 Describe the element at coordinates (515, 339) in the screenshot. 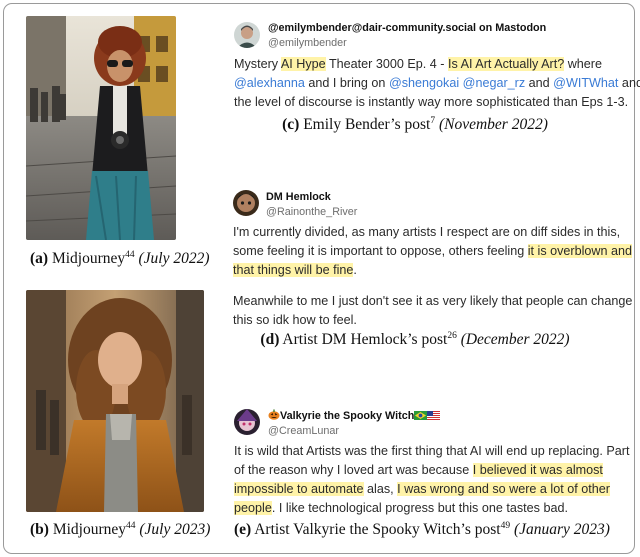

I see `caption-d-date: (December 2022)` at that location.